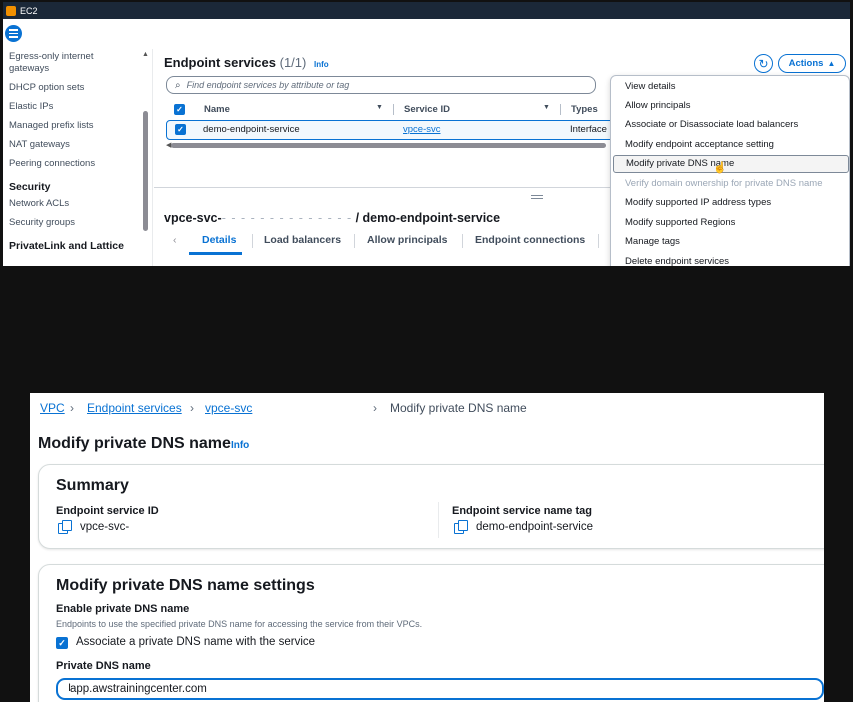 Image resolution: width=853 pixels, height=702 pixels. I want to click on text-cursor-icon: I, so click(70, 688).